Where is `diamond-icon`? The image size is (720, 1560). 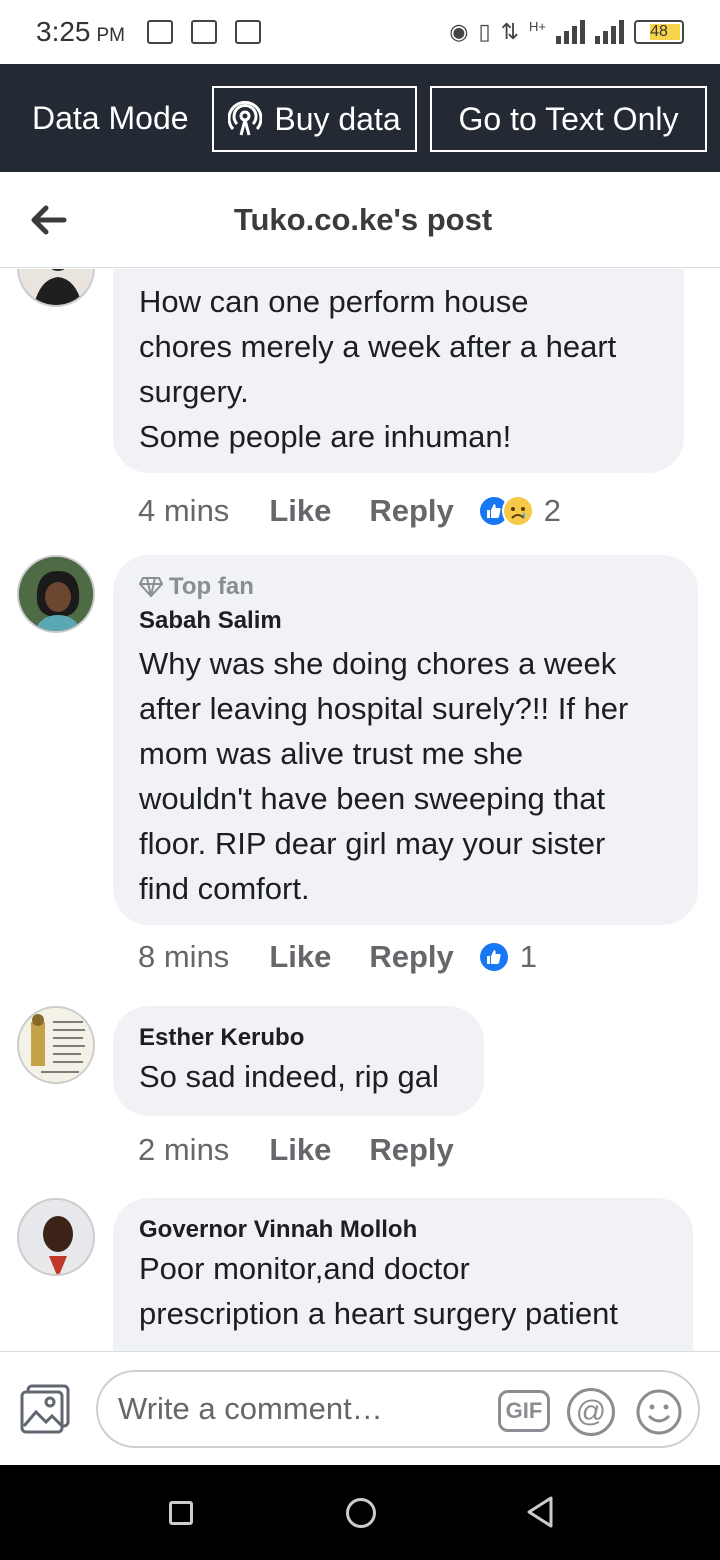
diamond-icon is located at coordinates (151, 587).